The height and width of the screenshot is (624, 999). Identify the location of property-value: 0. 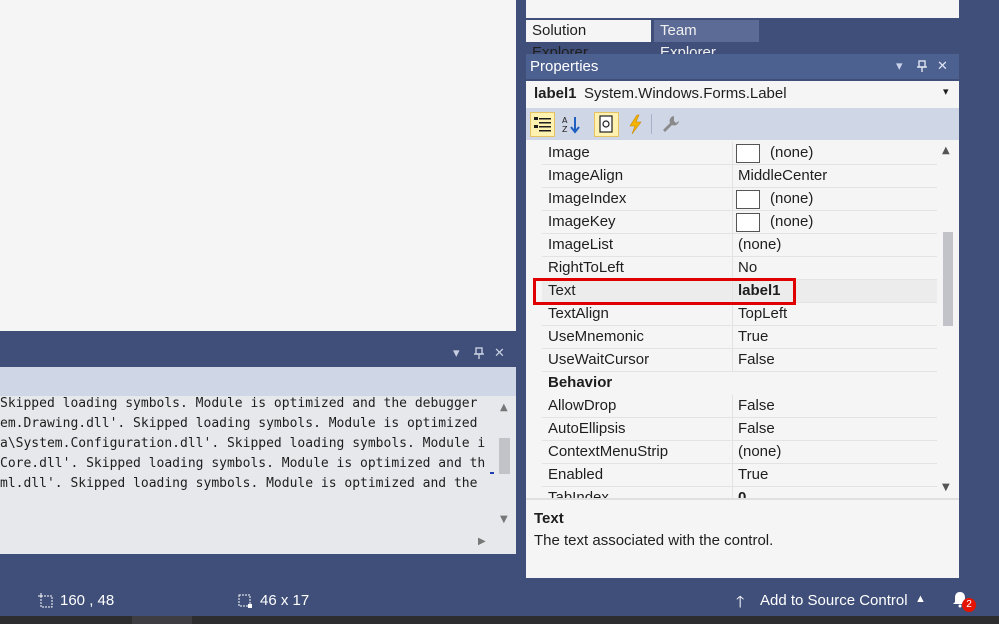
(742, 493).